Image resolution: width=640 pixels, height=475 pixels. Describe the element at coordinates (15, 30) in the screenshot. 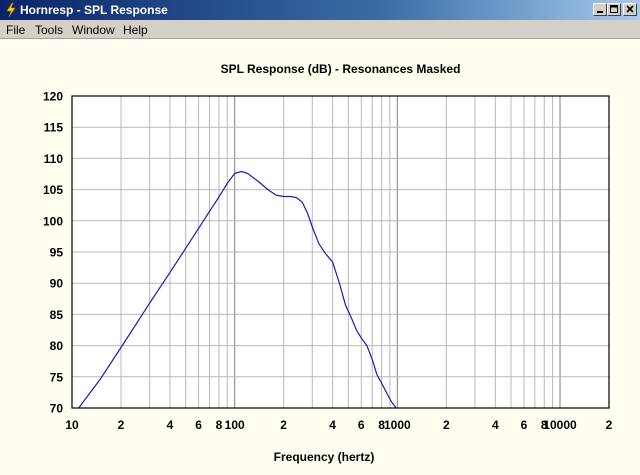

I see `menu-file: File` at that location.